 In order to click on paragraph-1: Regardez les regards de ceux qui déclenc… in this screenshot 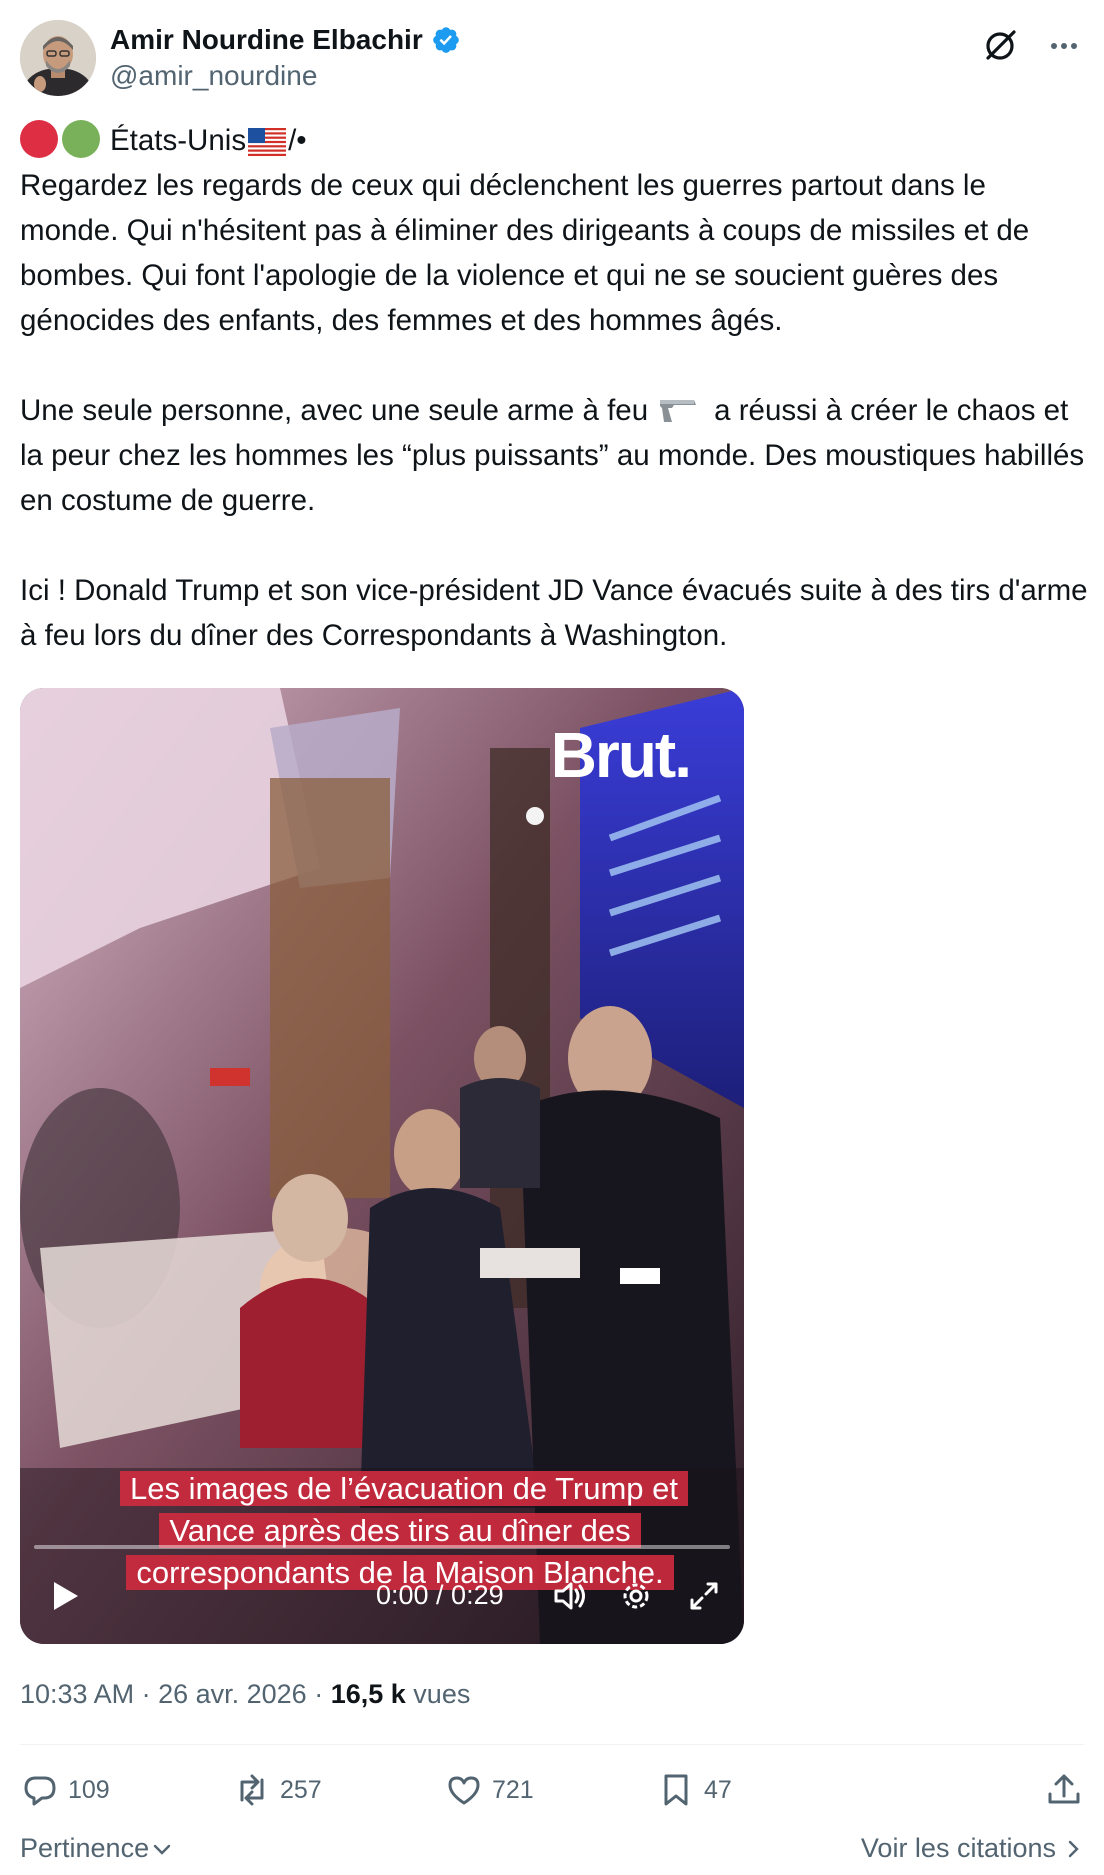, I will do `click(529, 253)`.